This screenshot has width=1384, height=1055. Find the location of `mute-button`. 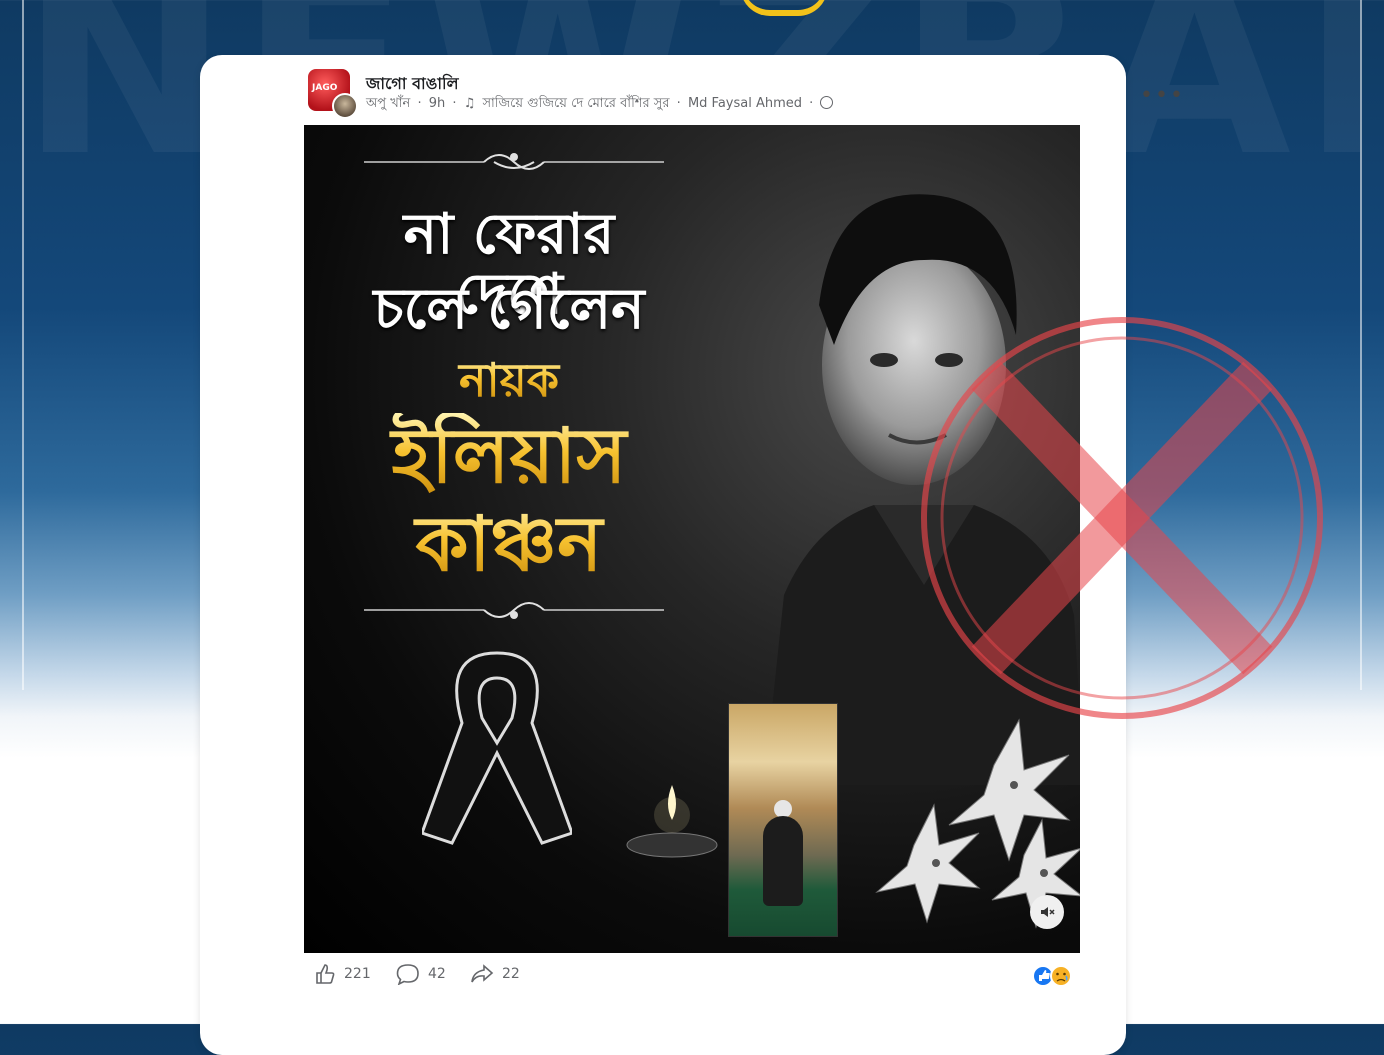

mute-button is located at coordinates (1047, 912).